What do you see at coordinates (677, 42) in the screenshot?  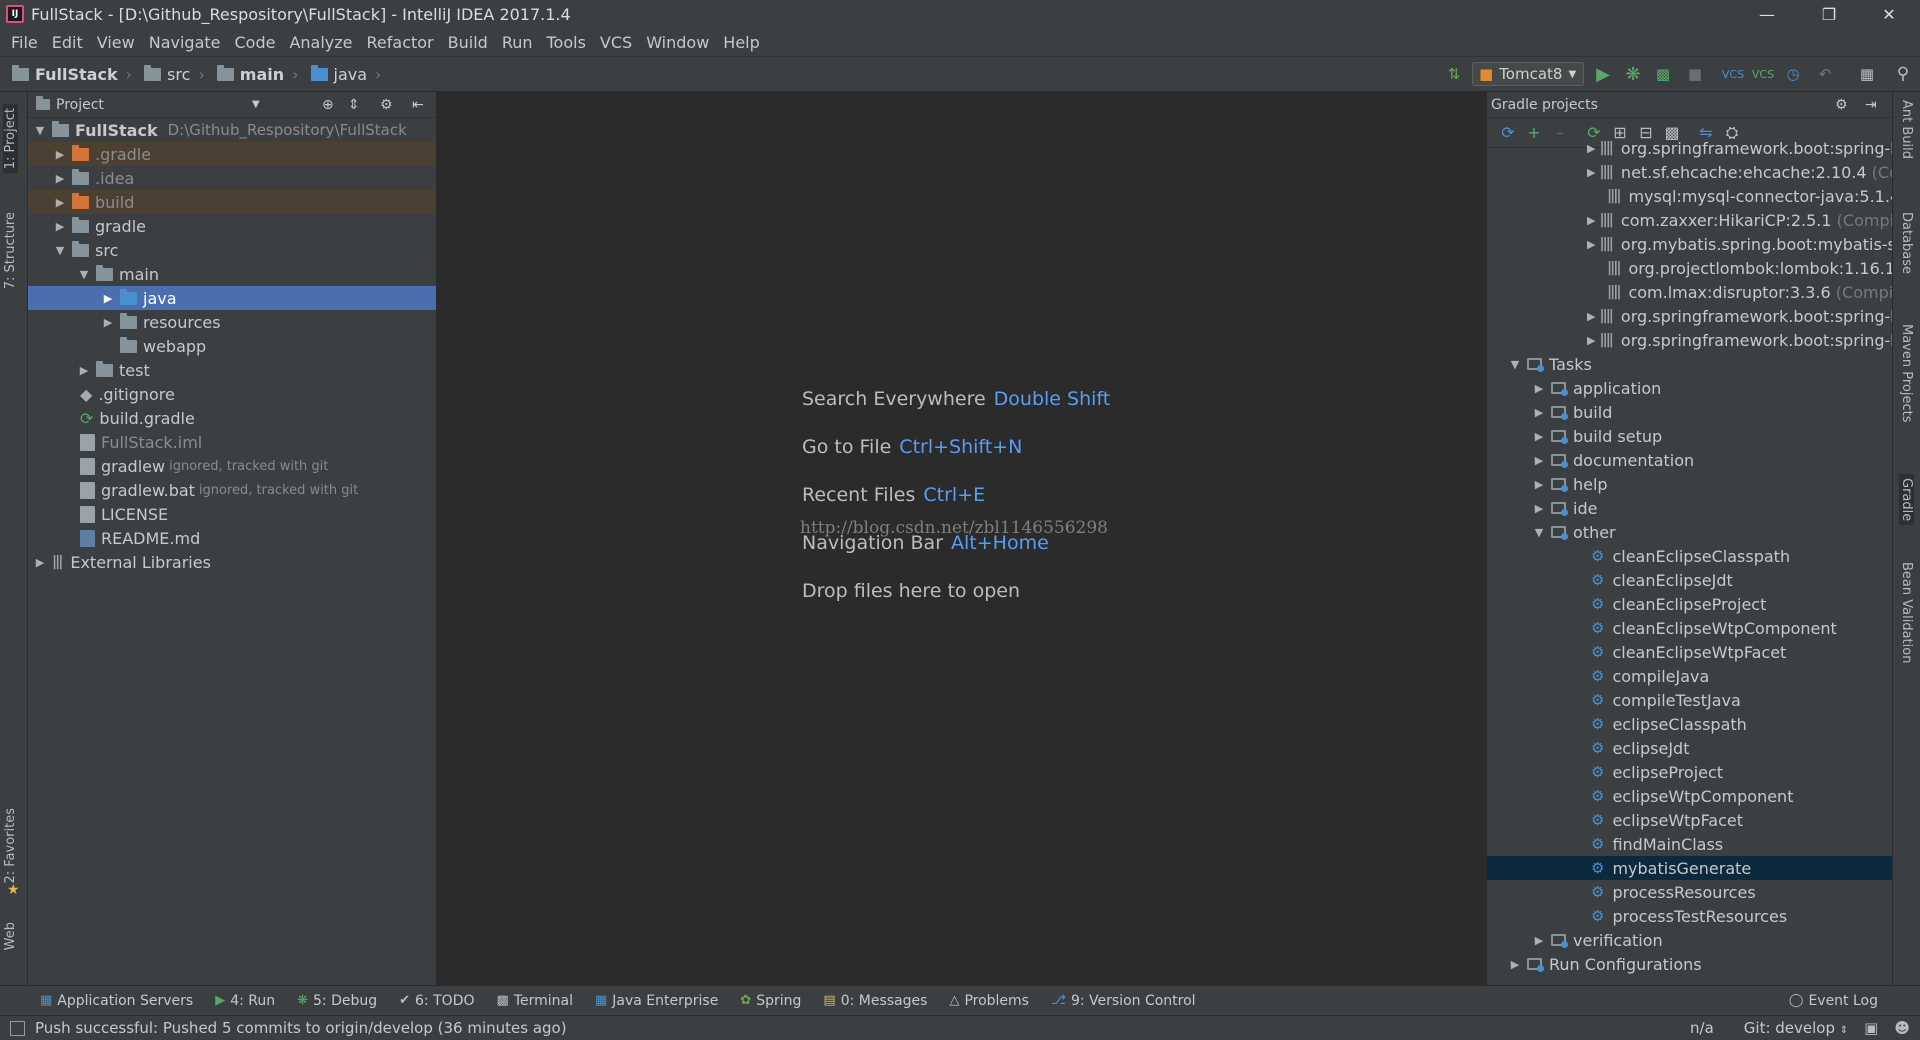 I see `menu-window: Window` at bounding box center [677, 42].